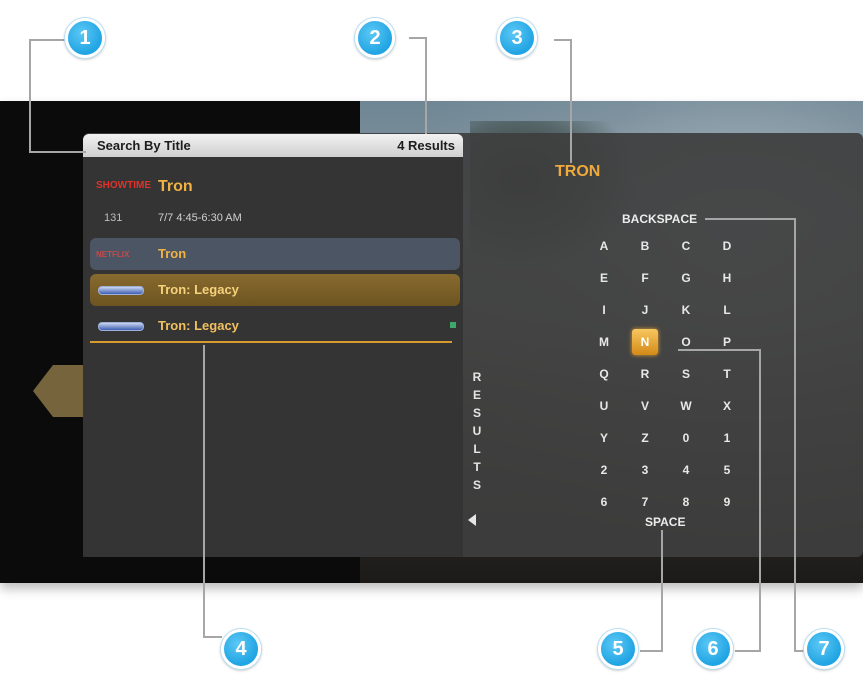 This screenshot has width=863, height=681. What do you see at coordinates (686, 502) in the screenshot?
I see `key-8: 8` at bounding box center [686, 502].